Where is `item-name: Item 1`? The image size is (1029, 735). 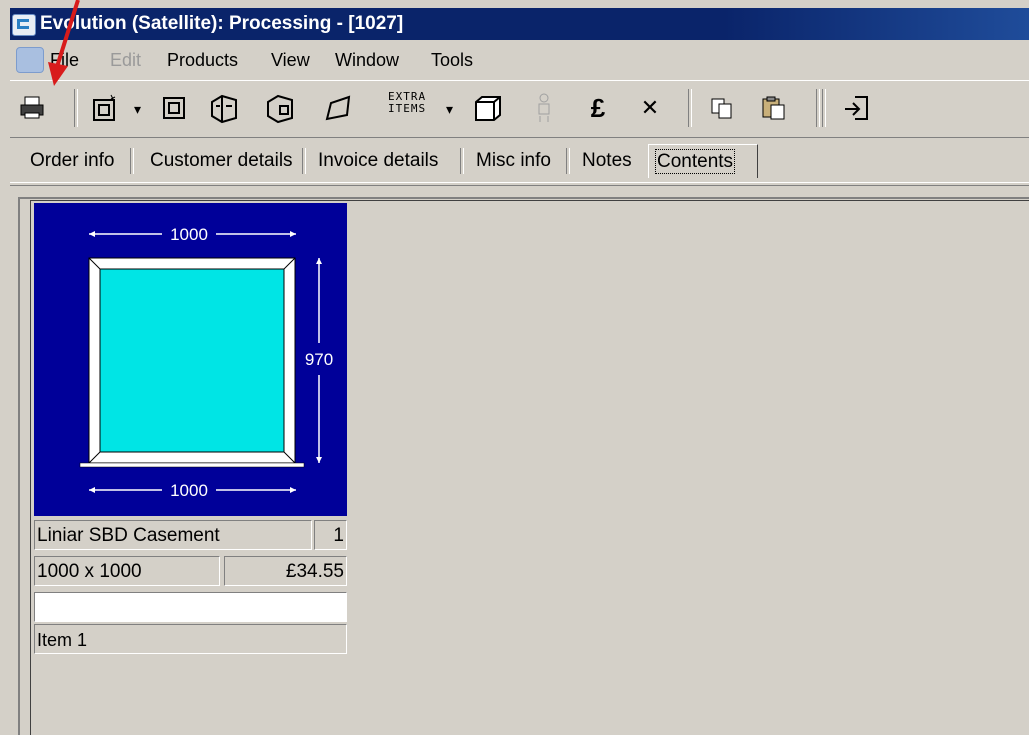
item-name: Item 1 is located at coordinates (190, 639).